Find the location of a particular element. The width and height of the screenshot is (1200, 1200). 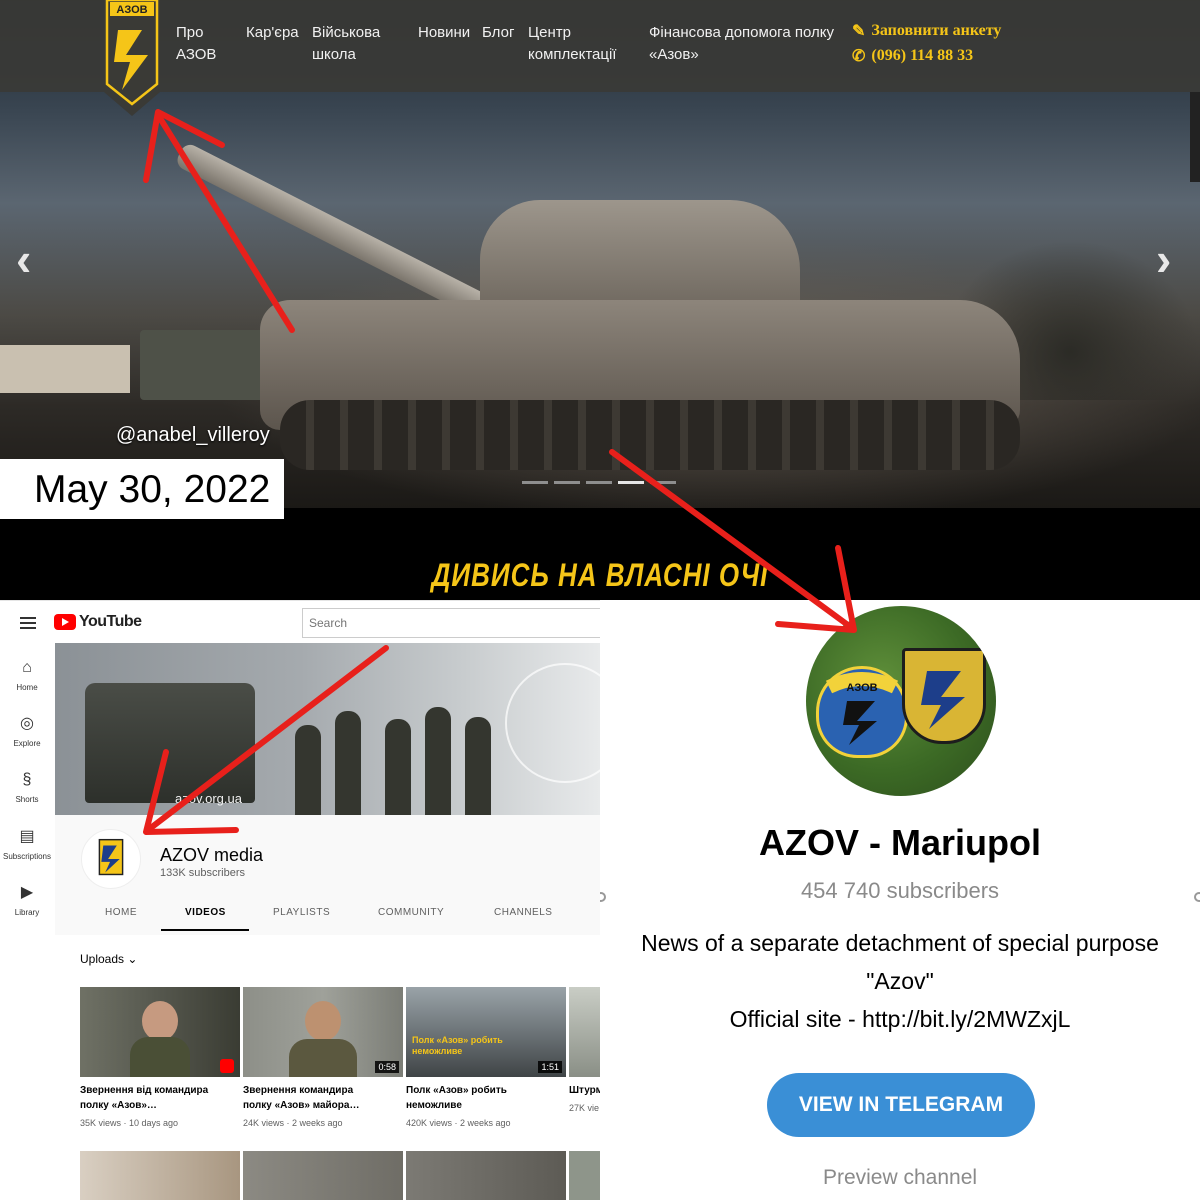

nav-military-school: Військова школа is located at coordinates (346, 44).